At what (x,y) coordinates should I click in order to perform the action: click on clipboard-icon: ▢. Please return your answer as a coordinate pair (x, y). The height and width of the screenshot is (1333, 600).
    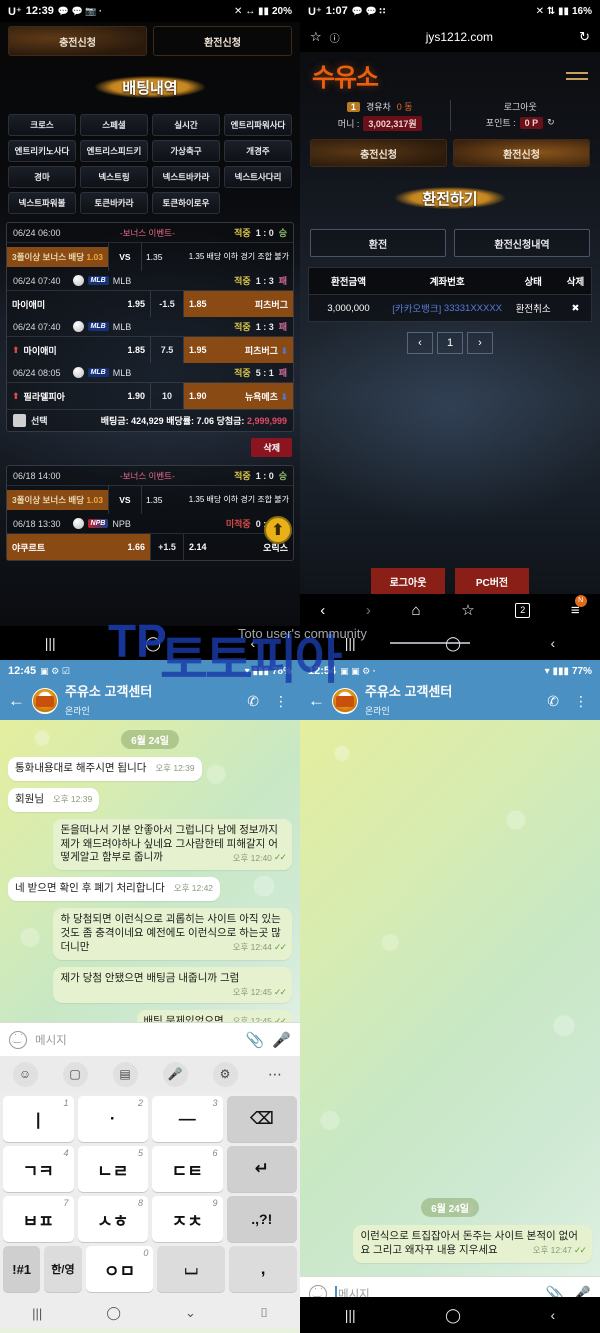
    Looking at the image, I should click on (75, 1074).